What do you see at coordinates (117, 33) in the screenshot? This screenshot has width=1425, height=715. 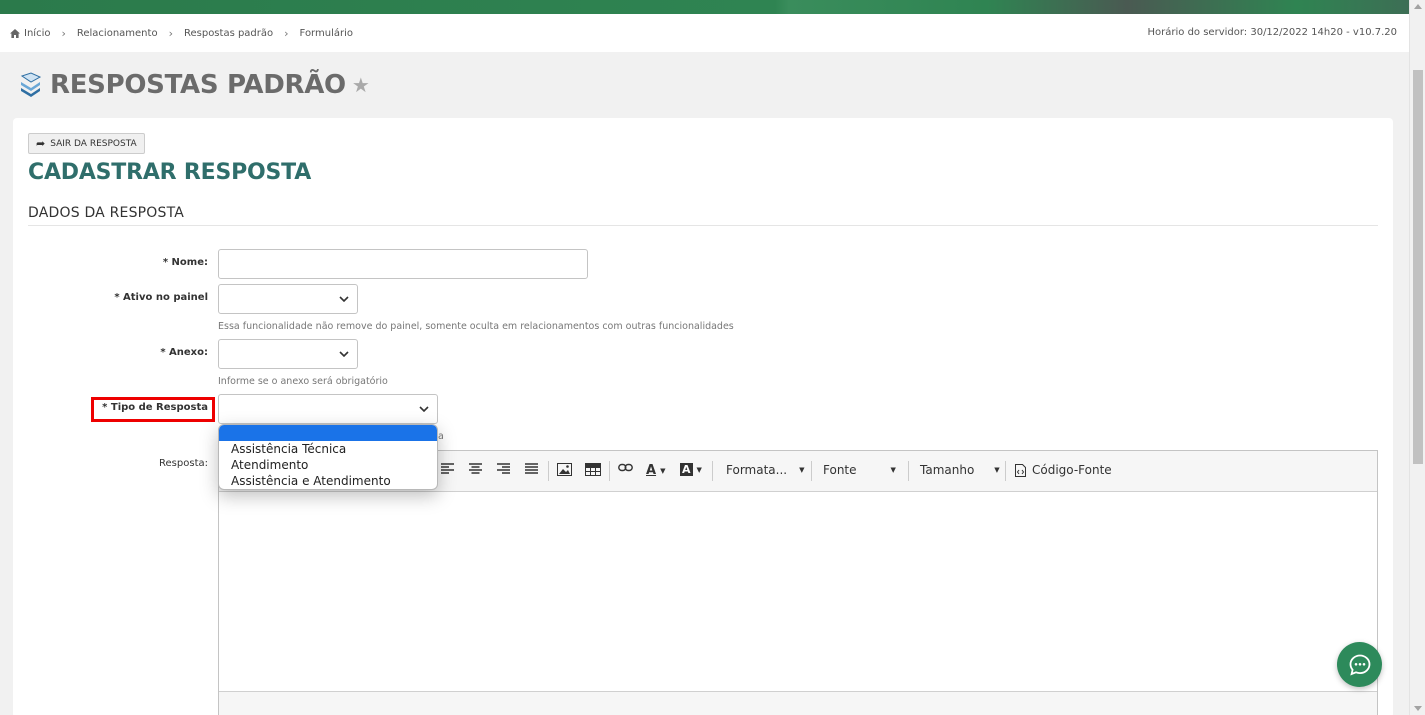 I see `breadcrumb-item: Relacionamento` at bounding box center [117, 33].